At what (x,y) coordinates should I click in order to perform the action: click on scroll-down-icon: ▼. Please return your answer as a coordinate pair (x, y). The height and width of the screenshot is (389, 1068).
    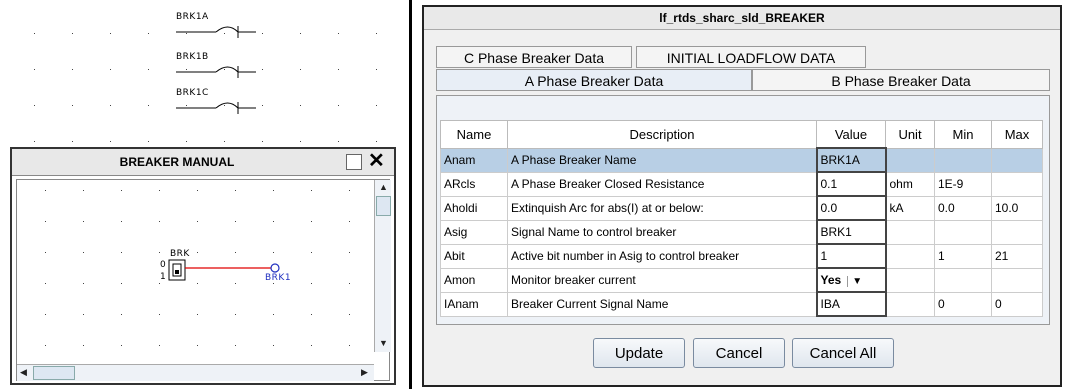
    Looking at the image, I should click on (383, 343).